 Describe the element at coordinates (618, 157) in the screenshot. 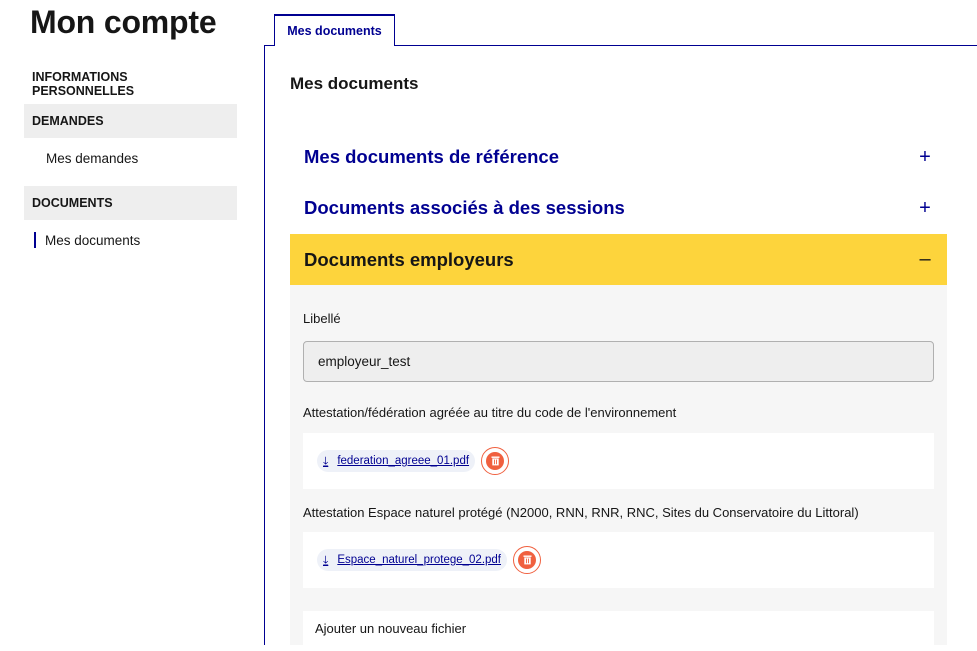

I see `accordion-mes-documents-de-reference: Mes documents de référence +` at that location.